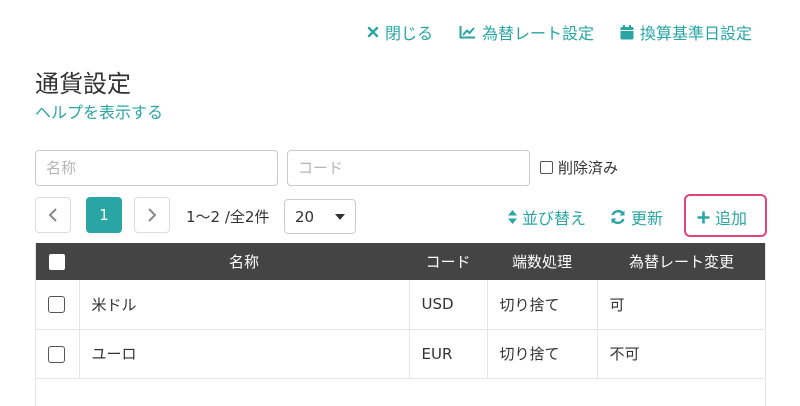 The image size is (800, 406). Describe the element at coordinates (588, 168) in the screenshot. I see `deleted-filter-label: 削除済み` at that location.